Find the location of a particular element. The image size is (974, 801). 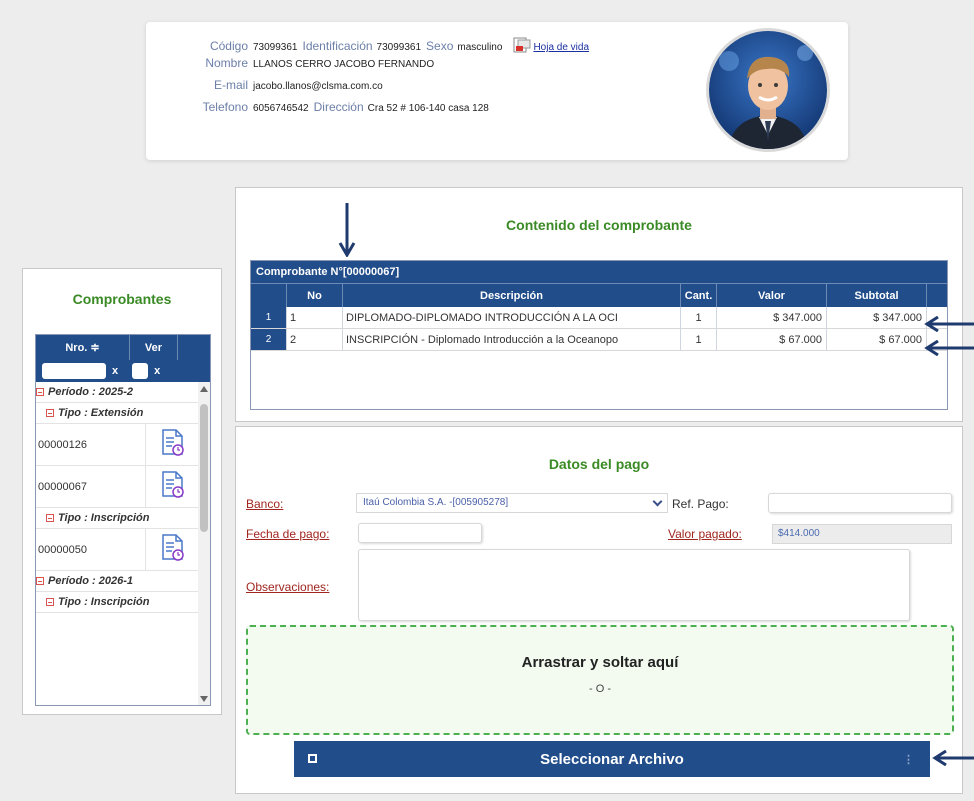

valor-pagado-field: $414.000 is located at coordinates (862, 534).